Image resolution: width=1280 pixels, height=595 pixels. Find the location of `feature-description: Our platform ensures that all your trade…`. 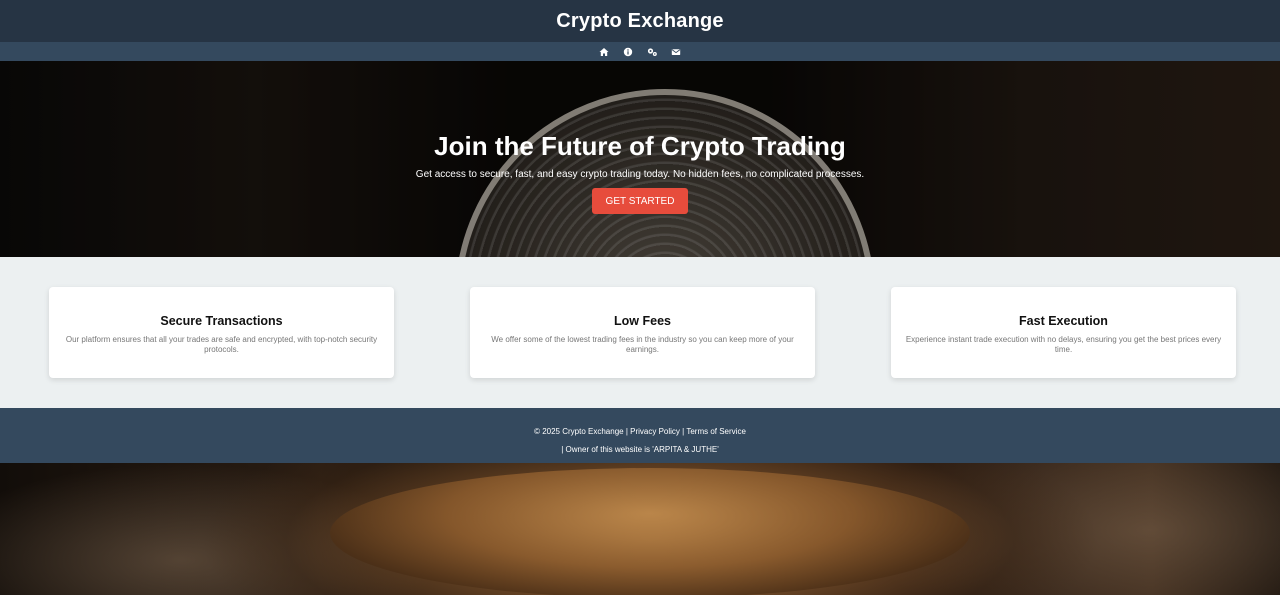

feature-description: Our platform ensures that all your trade… is located at coordinates (221, 344).